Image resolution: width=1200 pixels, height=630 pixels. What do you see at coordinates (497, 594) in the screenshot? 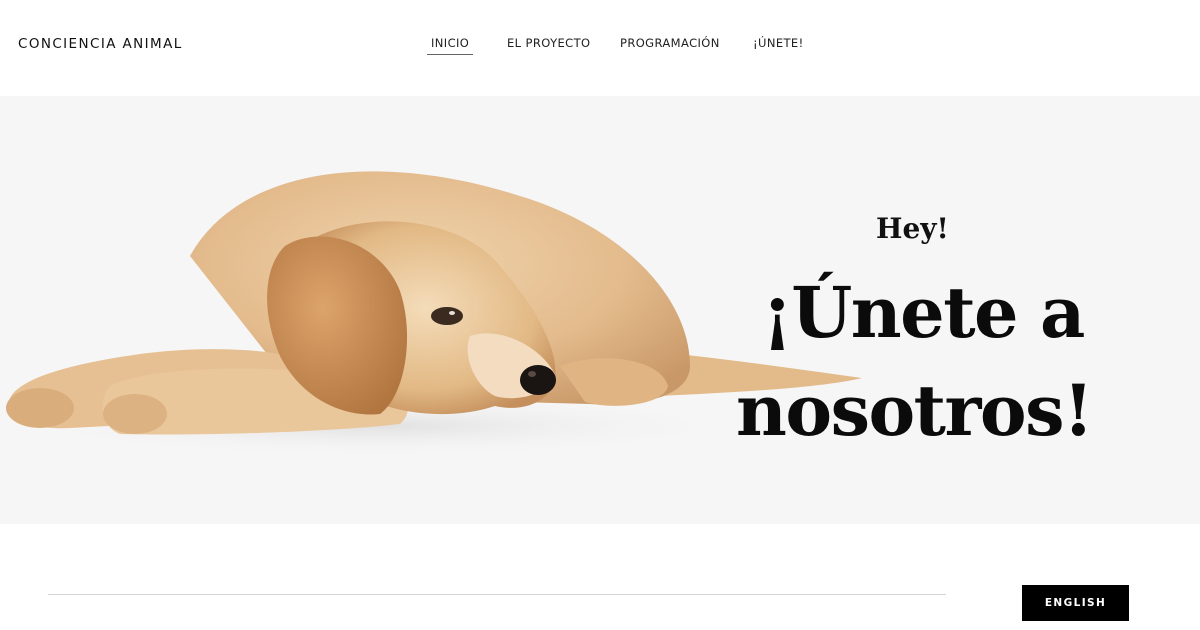
I see `section-divider` at bounding box center [497, 594].